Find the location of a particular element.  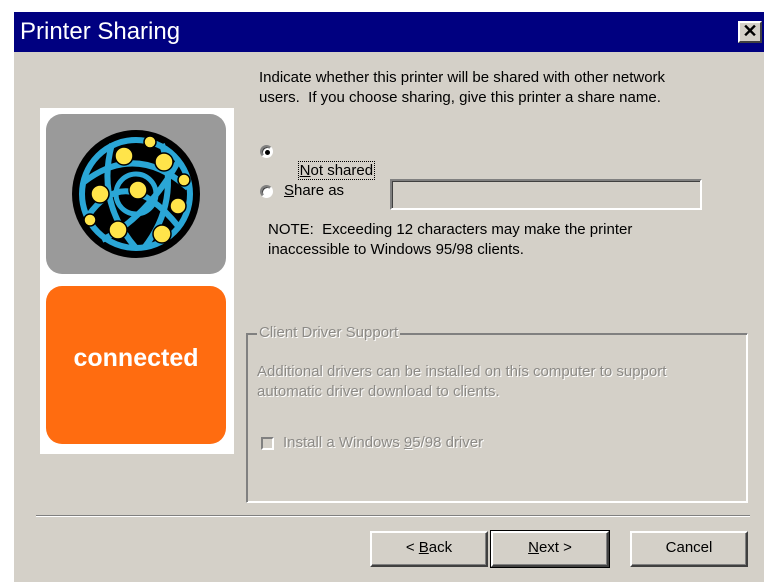

network-globe-icon is located at coordinates (136, 194).